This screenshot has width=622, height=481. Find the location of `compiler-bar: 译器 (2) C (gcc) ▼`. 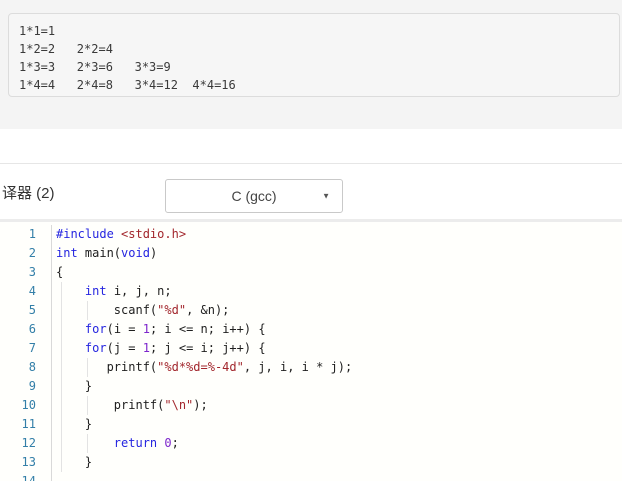

compiler-bar: 译器 (2) C (gcc) ▼ is located at coordinates (311, 191).